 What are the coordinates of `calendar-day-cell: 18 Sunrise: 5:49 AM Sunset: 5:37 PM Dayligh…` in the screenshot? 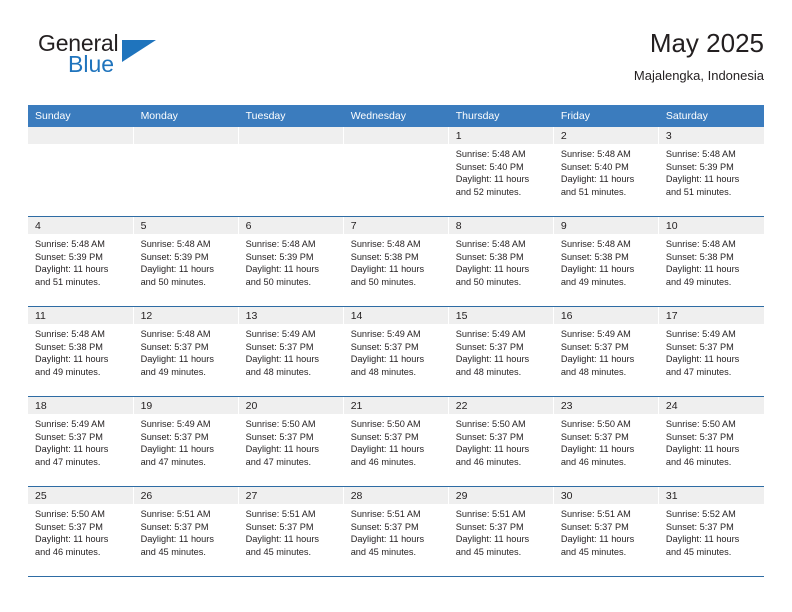 It's located at (81, 441).